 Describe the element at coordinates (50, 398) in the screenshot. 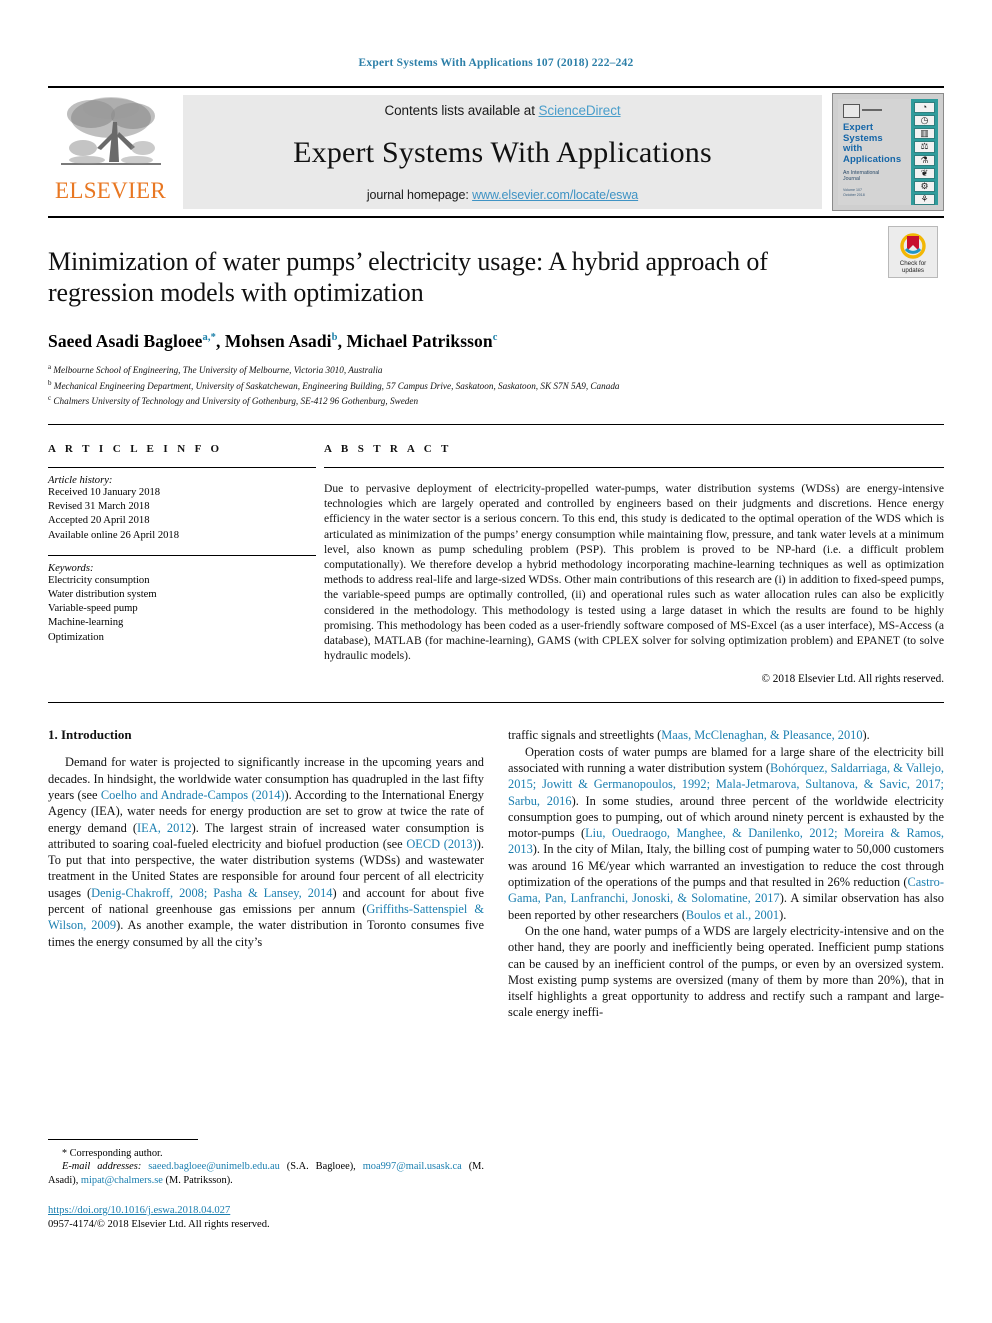

I see `affiliation-marker: c` at that location.